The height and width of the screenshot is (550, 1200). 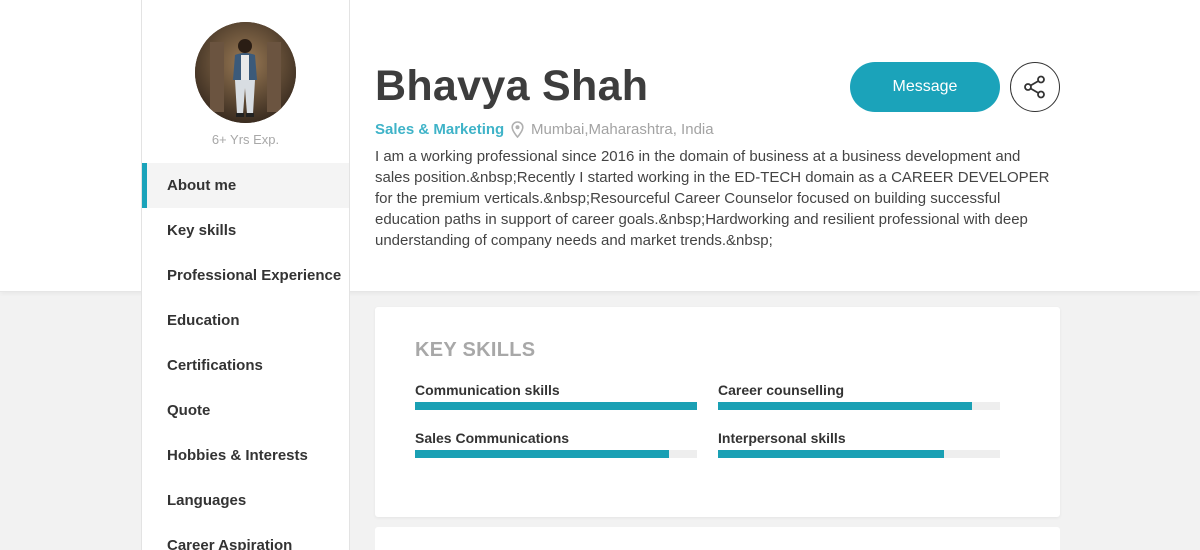 I want to click on key-skills-title: KEY SKILLS, so click(x=475, y=350).